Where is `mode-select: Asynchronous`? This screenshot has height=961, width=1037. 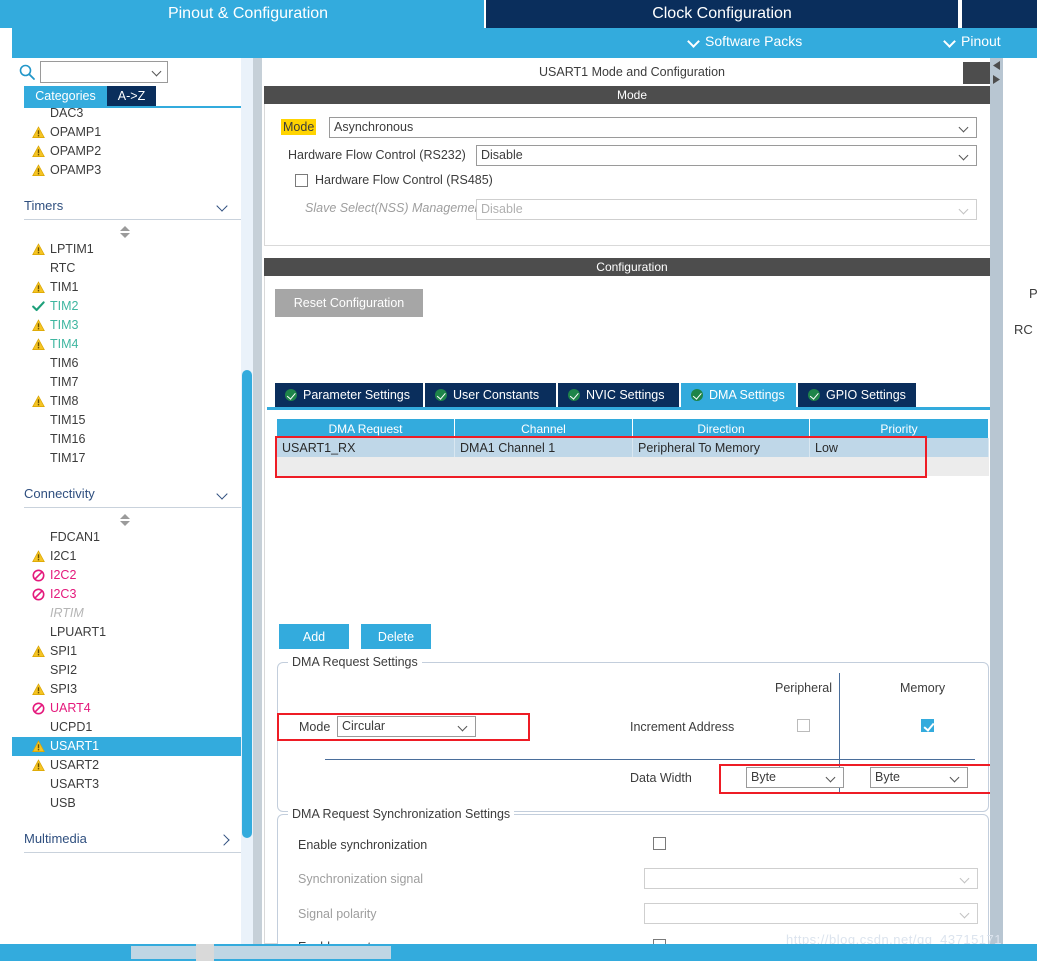 mode-select: Asynchronous is located at coordinates (653, 127).